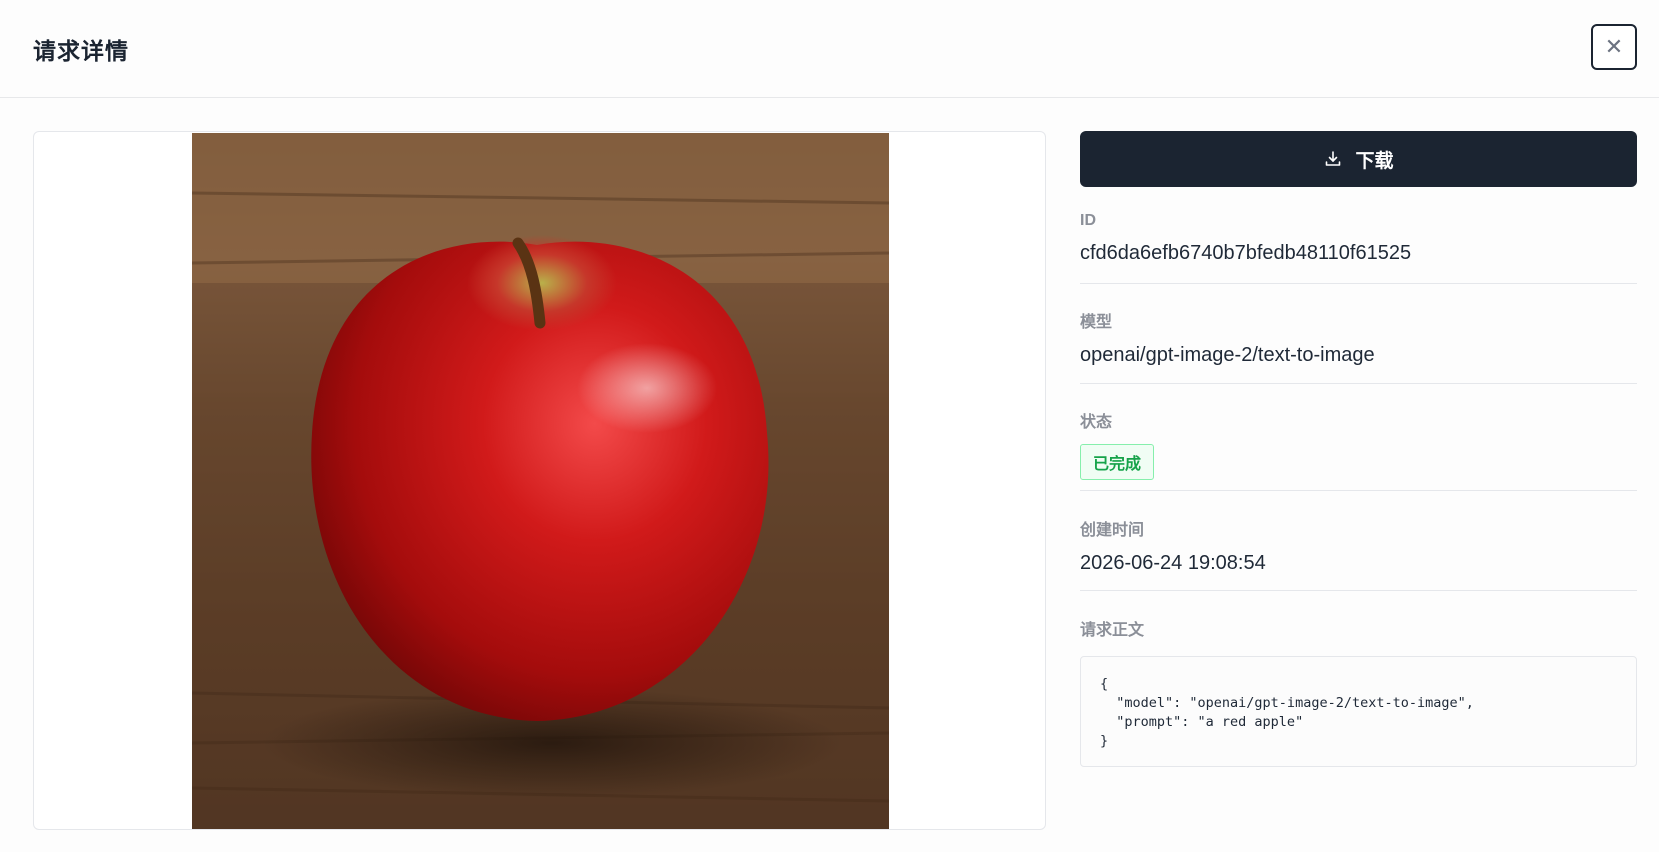 The width and height of the screenshot is (1659, 852). What do you see at coordinates (1088, 220) in the screenshot?
I see `id-label: ID` at bounding box center [1088, 220].